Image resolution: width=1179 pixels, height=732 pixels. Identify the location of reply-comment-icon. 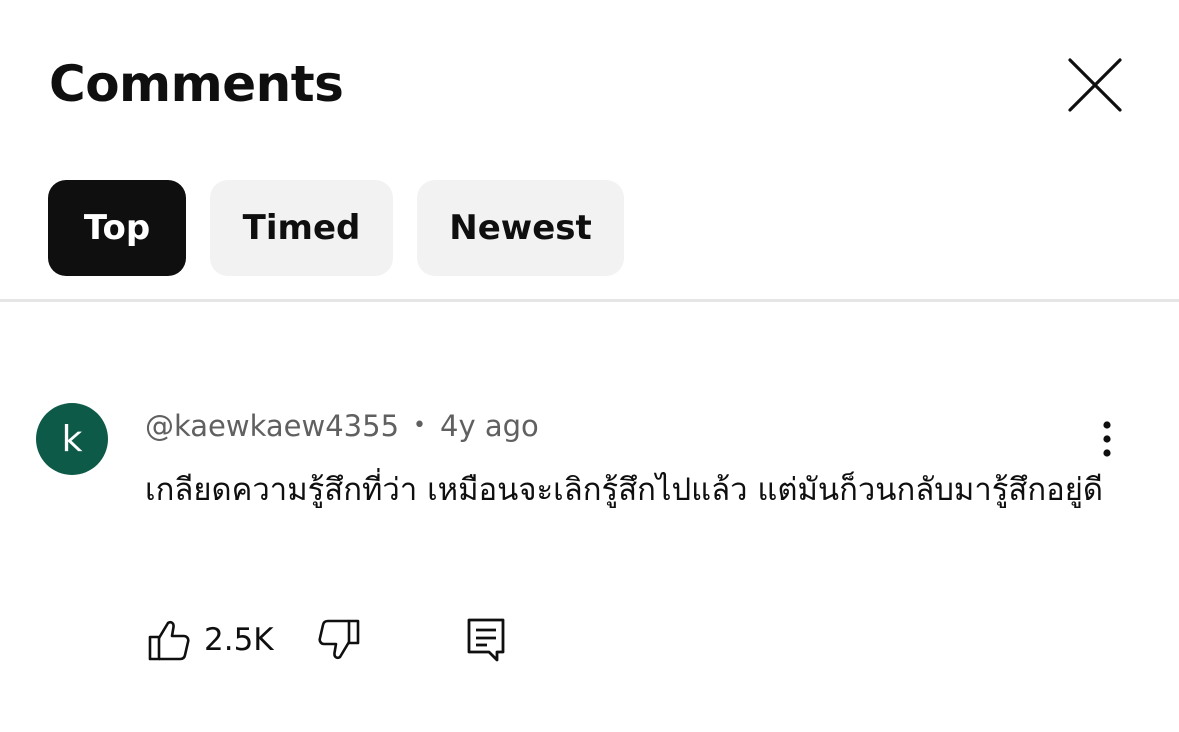
(486, 640).